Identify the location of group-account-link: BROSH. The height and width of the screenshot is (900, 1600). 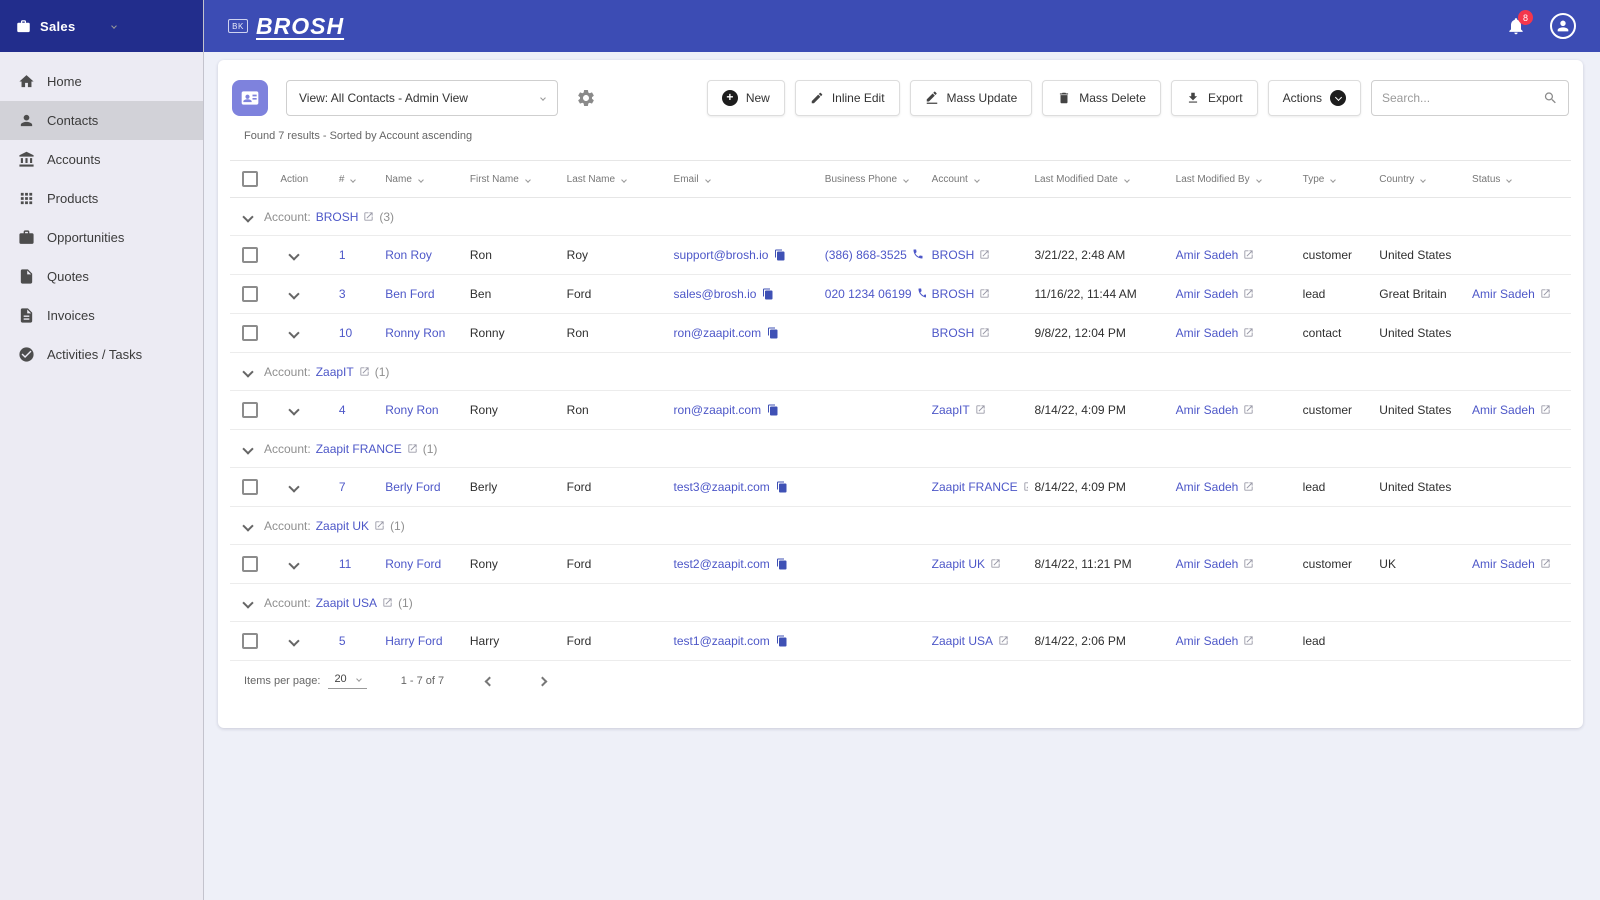
(337, 217).